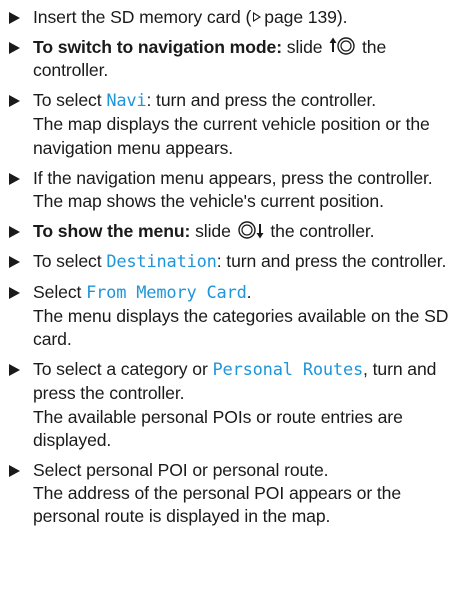 Image resolution: width=463 pixels, height=607 pixels. What do you see at coordinates (166, 292) in the screenshot?
I see `menu-item-from-memory-card: From Memory Card` at bounding box center [166, 292].